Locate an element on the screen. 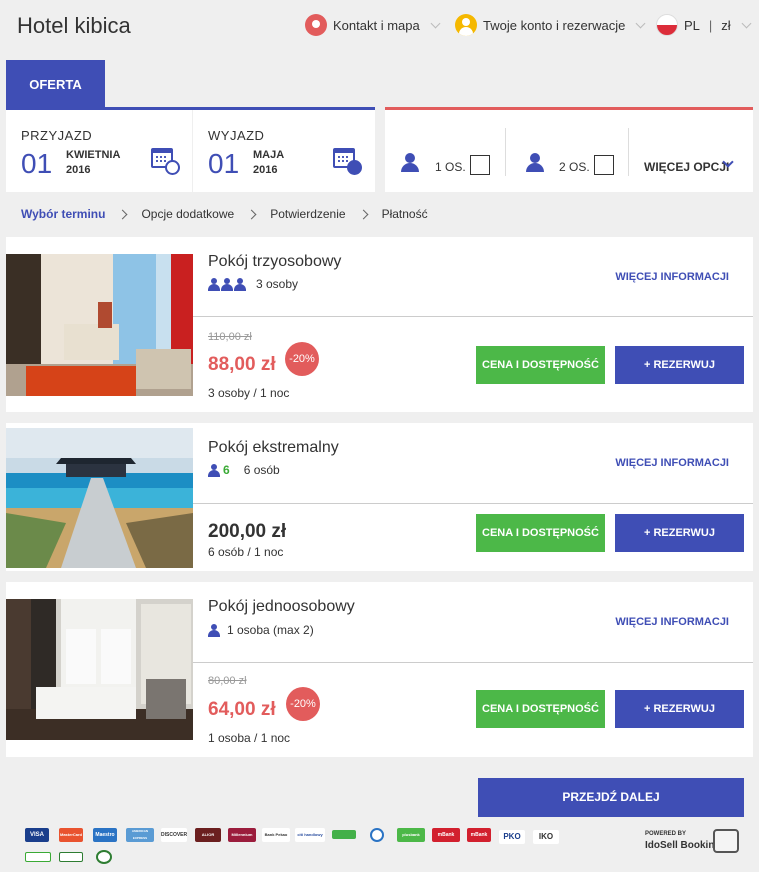  visa-logo: VISA is located at coordinates (37, 835).